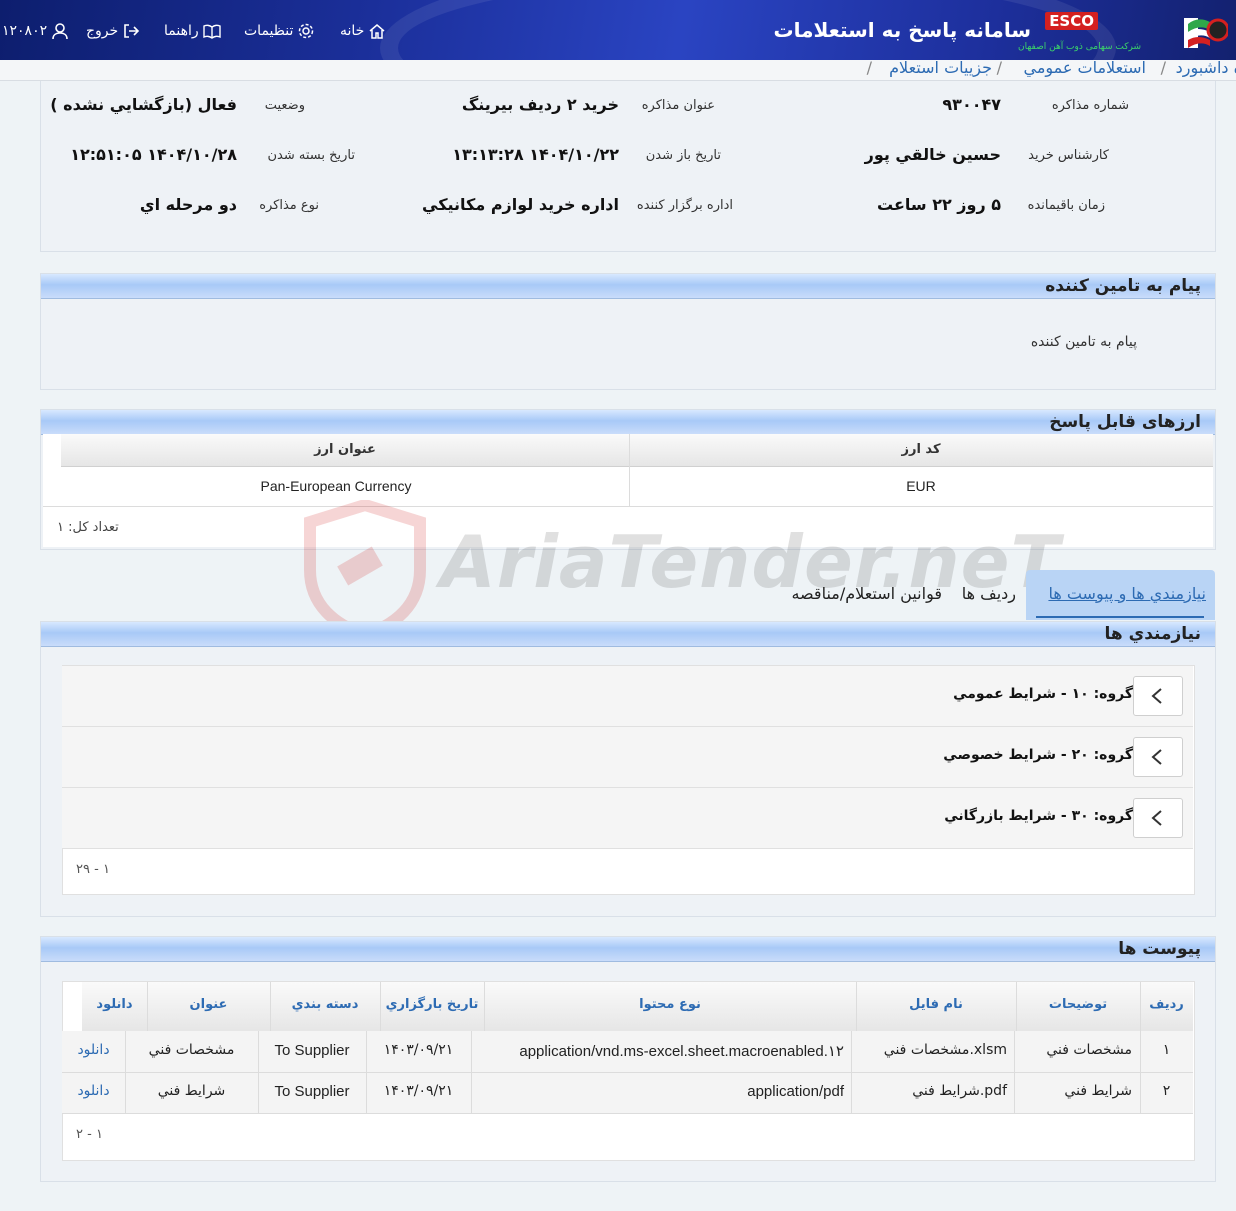 Image resolution: width=1236 pixels, height=1211 pixels. I want to click on tab-requirements-attachments: نيازمندي ها و پیوست ها, so click(1127, 593).